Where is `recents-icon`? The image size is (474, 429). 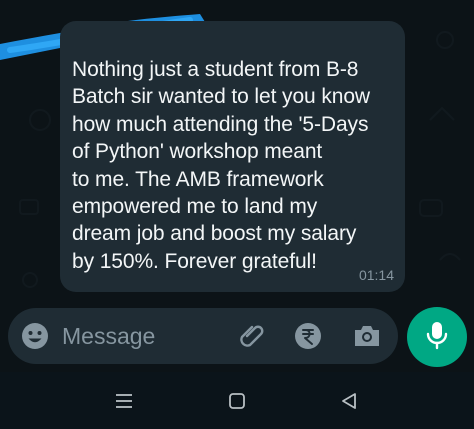
recents-icon is located at coordinates (124, 401).